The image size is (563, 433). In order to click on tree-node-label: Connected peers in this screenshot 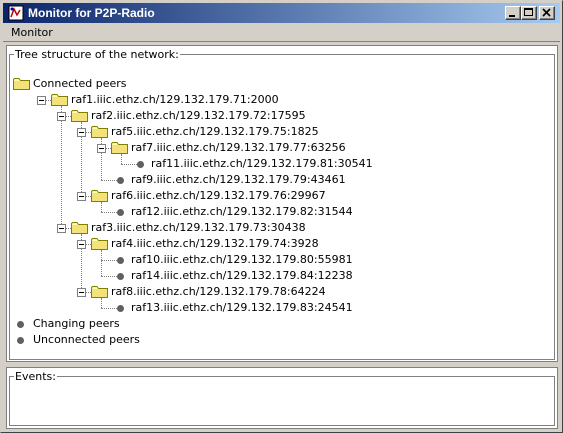, I will do `click(80, 83)`.